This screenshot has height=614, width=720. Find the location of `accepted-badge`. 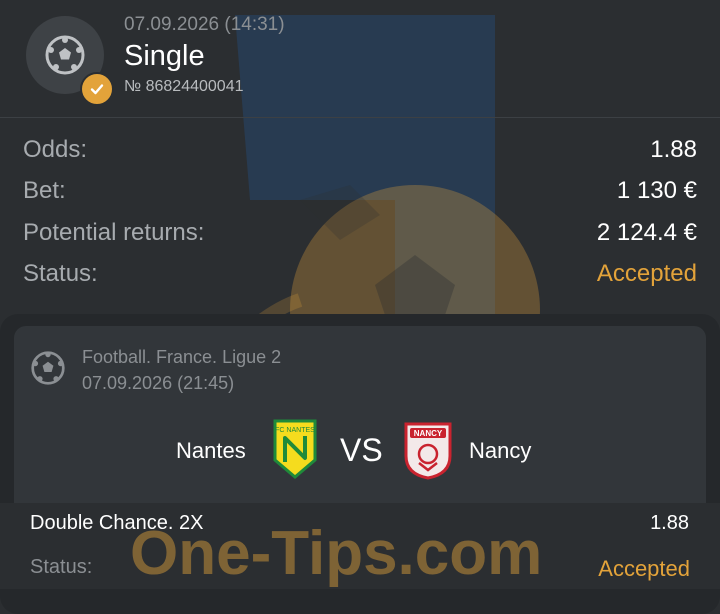

accepted-badge is located at coordinates (97, 89).